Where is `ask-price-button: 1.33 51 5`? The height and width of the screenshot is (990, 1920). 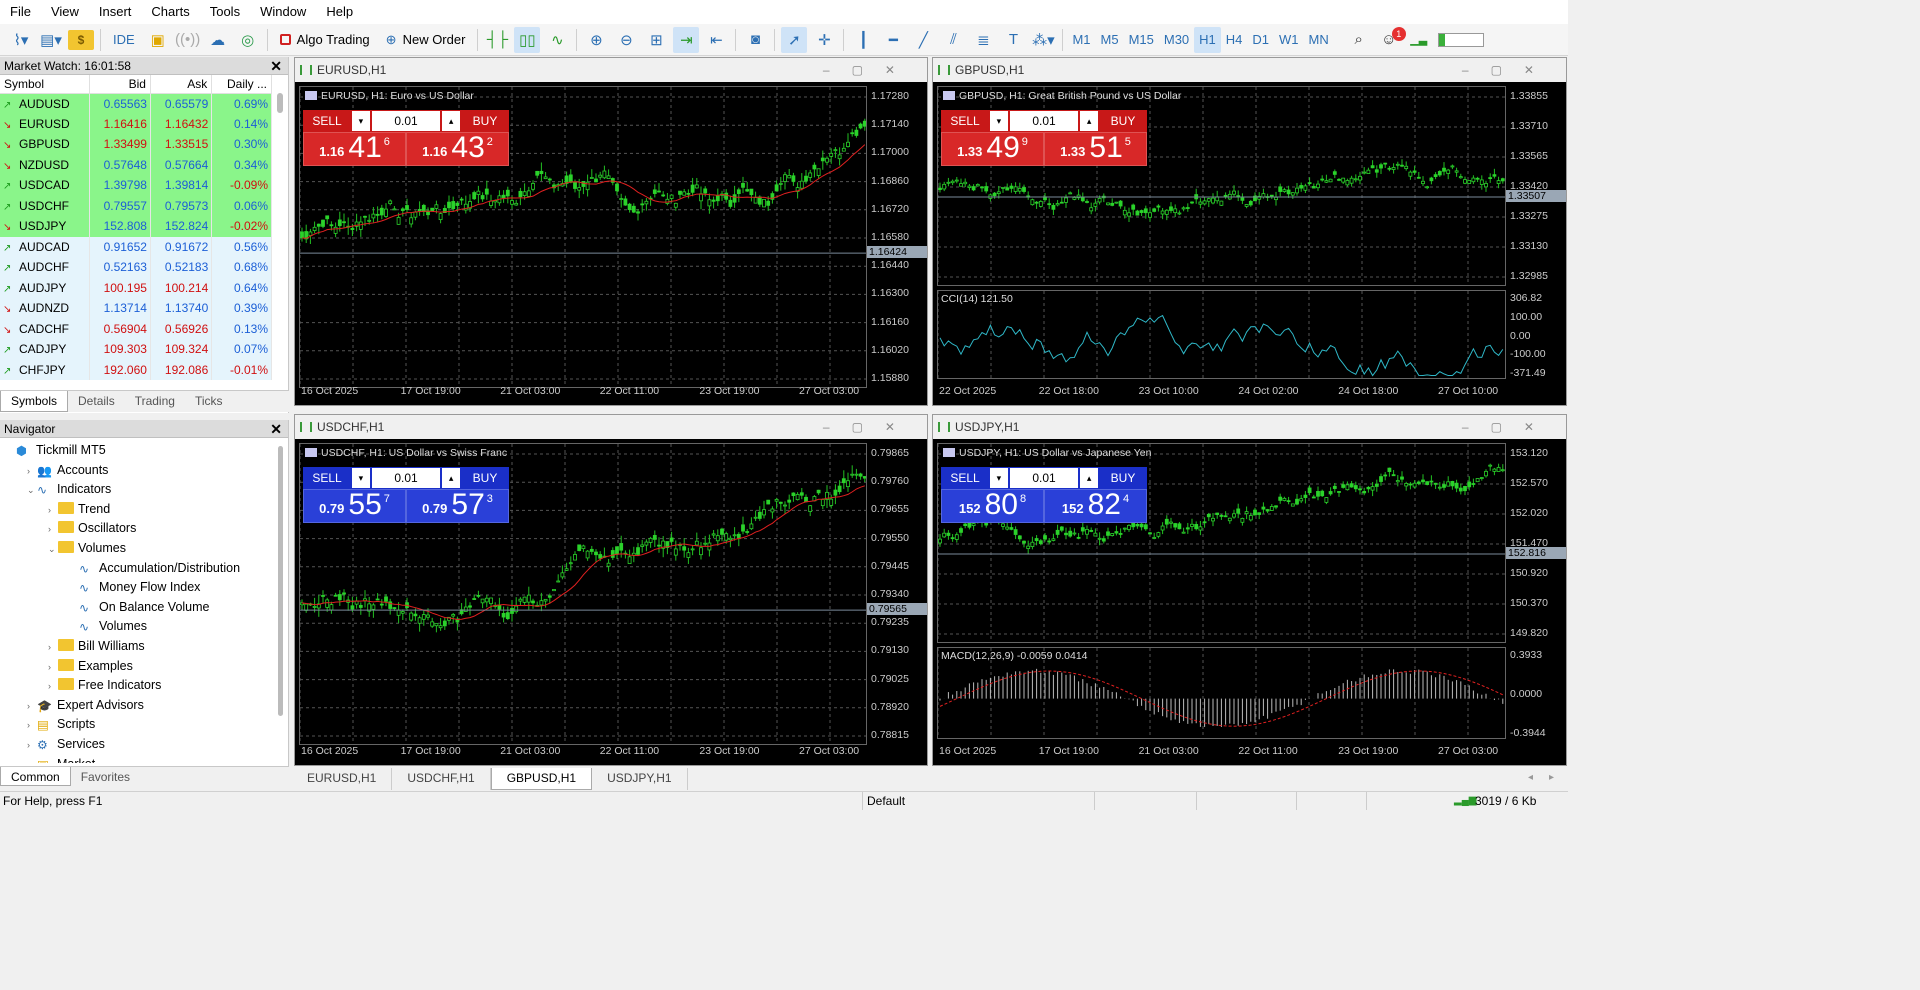
ask-price-button: 1.33 51 5 is located at coordinates (1095, 149).